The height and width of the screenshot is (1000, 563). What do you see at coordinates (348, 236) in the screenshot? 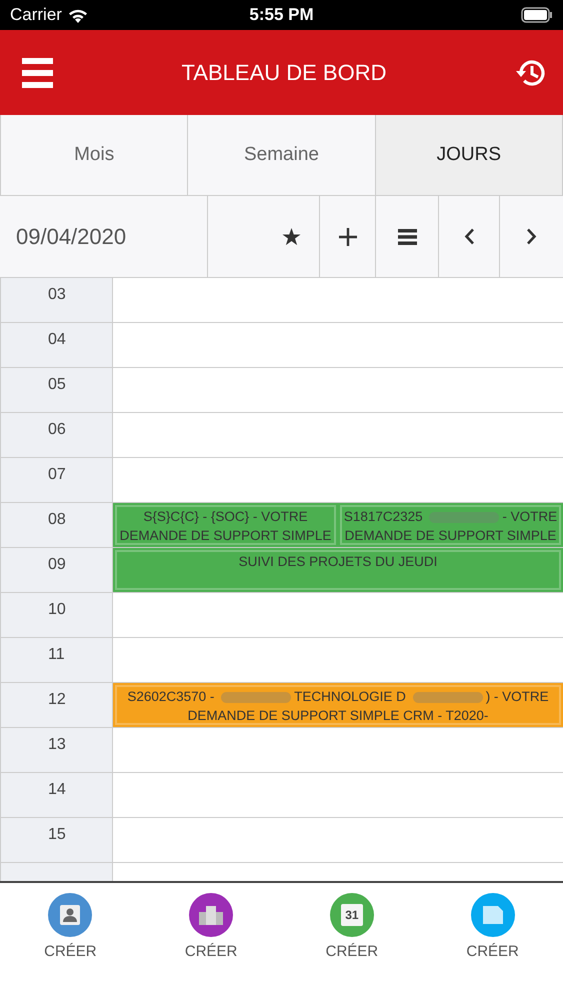
I see `plus-icon` at bounding box center [348, 236].